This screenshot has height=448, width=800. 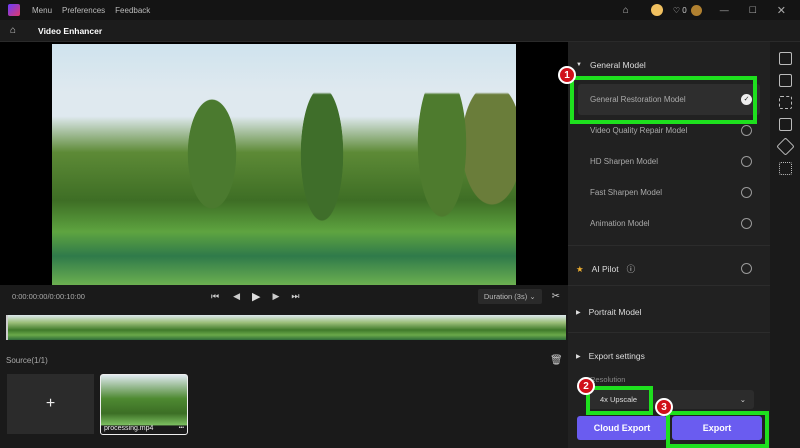 I want to click on model-hd-sharpen: HD Sharpen Model, so click(x=669, y=161).